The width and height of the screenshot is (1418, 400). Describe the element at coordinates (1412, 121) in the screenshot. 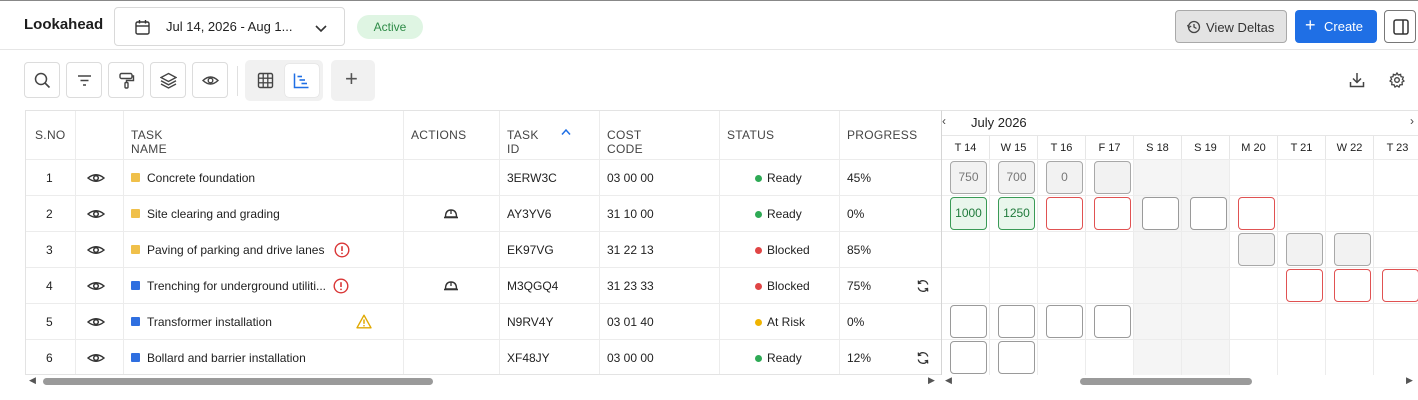

I see `gantt-next-arrow: ›` at that location.